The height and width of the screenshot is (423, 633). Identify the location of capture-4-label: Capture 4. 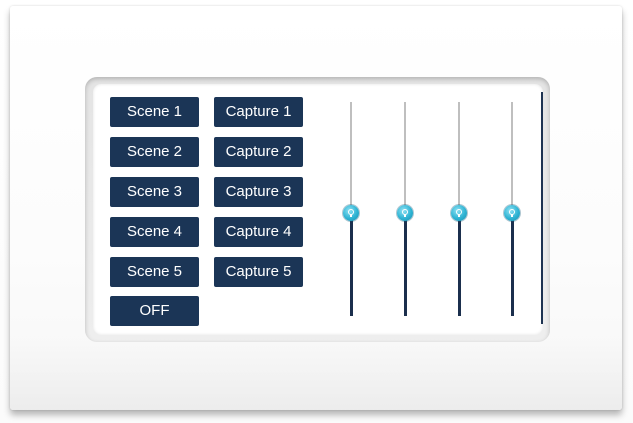
(258, 231).